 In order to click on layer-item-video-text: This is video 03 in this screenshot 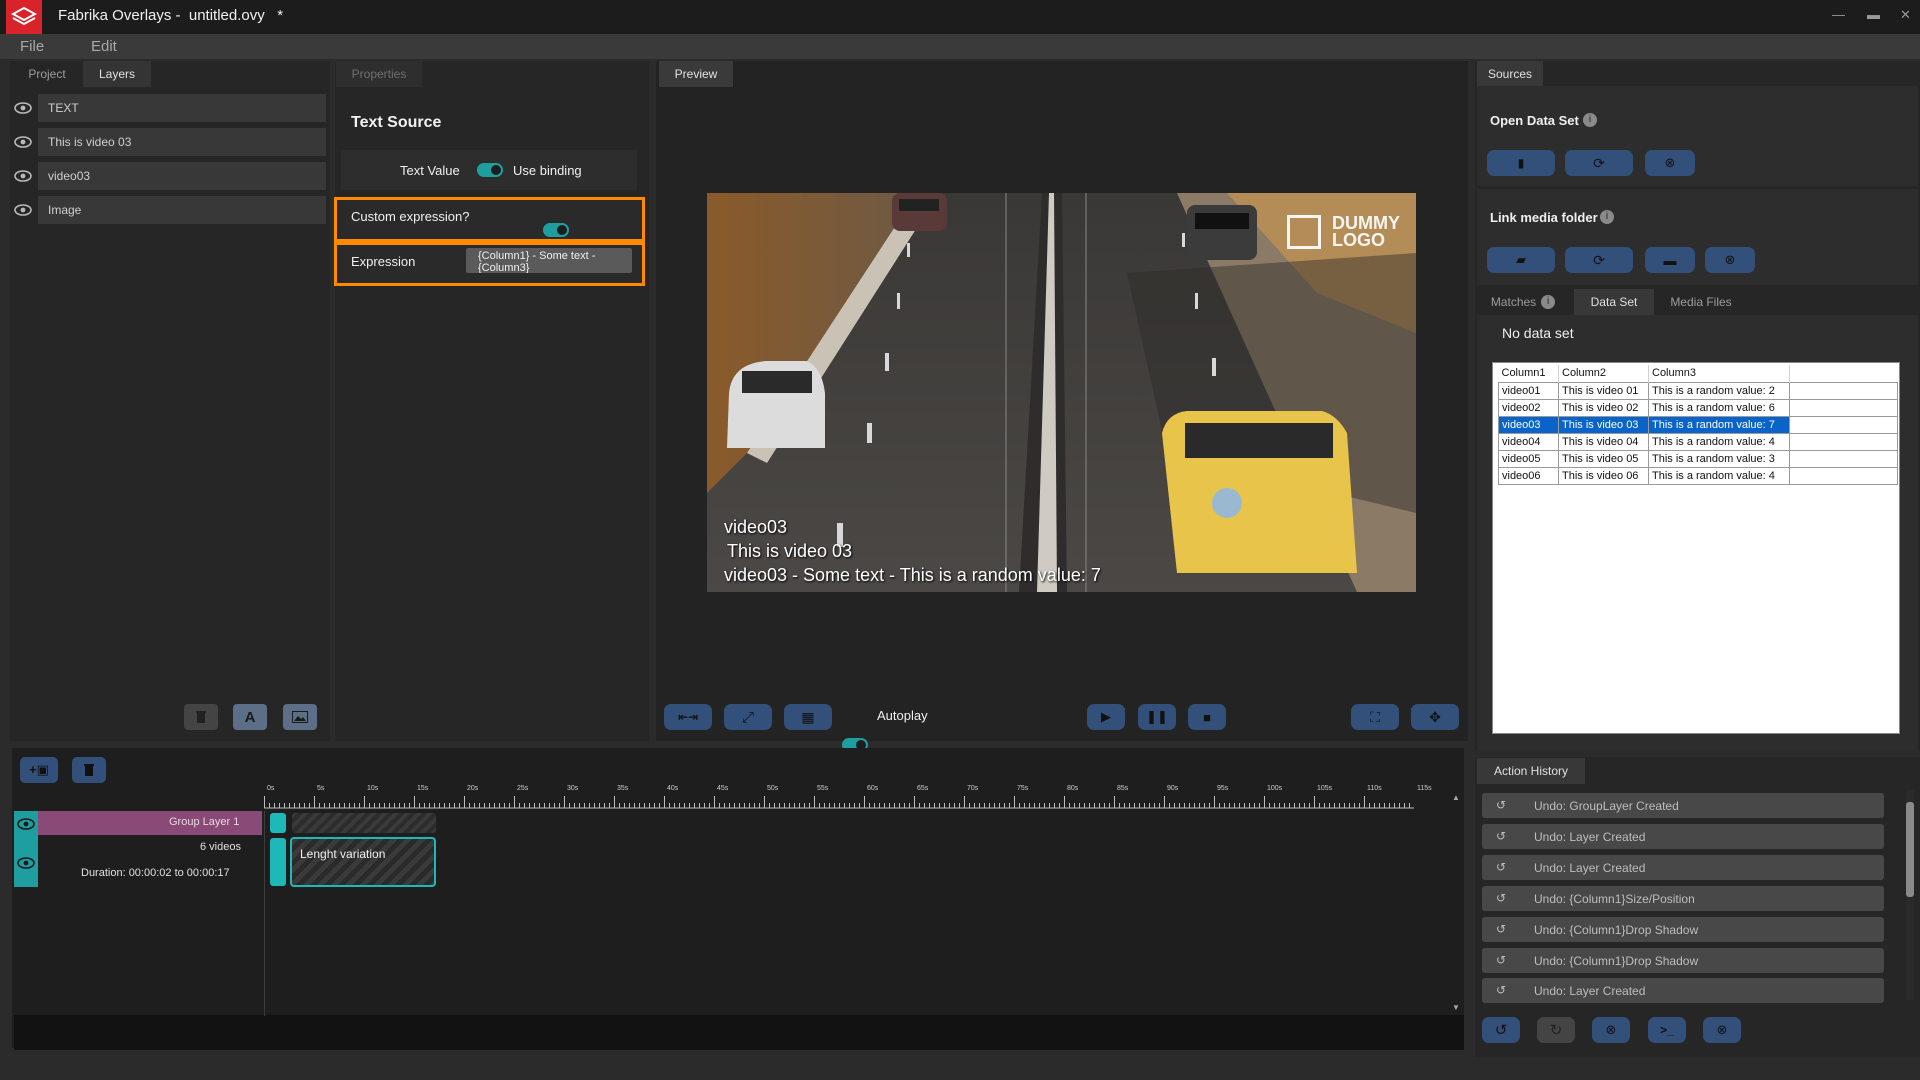, I will do `click(182, 142)`.